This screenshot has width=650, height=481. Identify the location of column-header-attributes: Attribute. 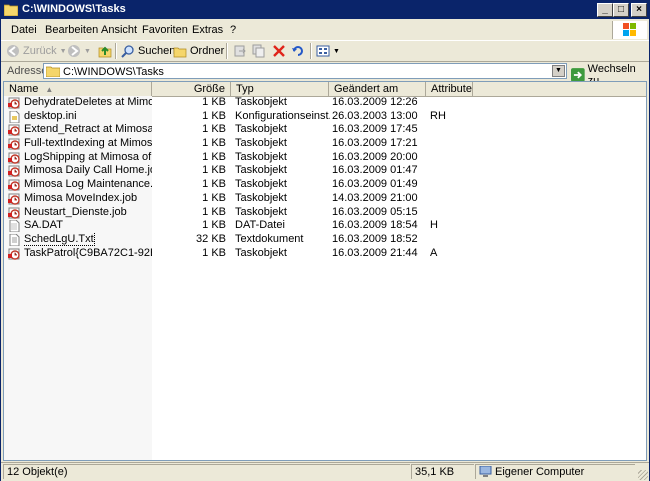
(449, 89).